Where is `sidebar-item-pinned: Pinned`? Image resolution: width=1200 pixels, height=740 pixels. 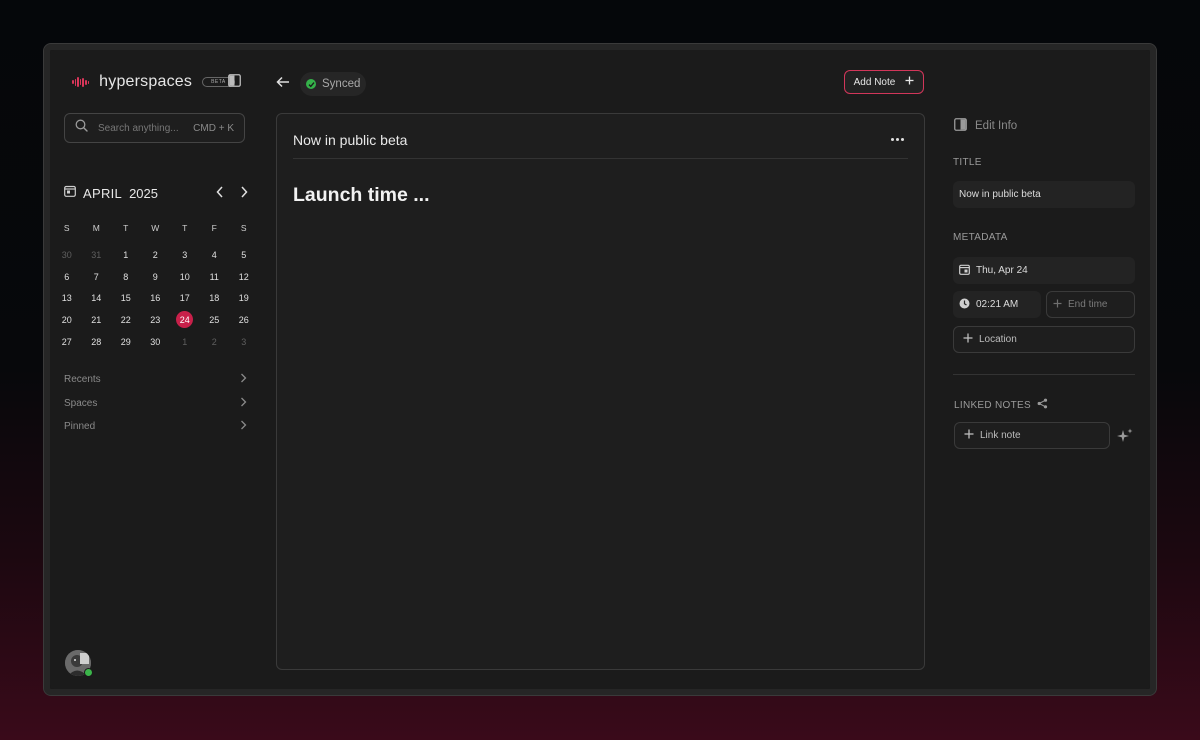
sidebar-item-pinned: Pinned is located at coordinates (155, 427).